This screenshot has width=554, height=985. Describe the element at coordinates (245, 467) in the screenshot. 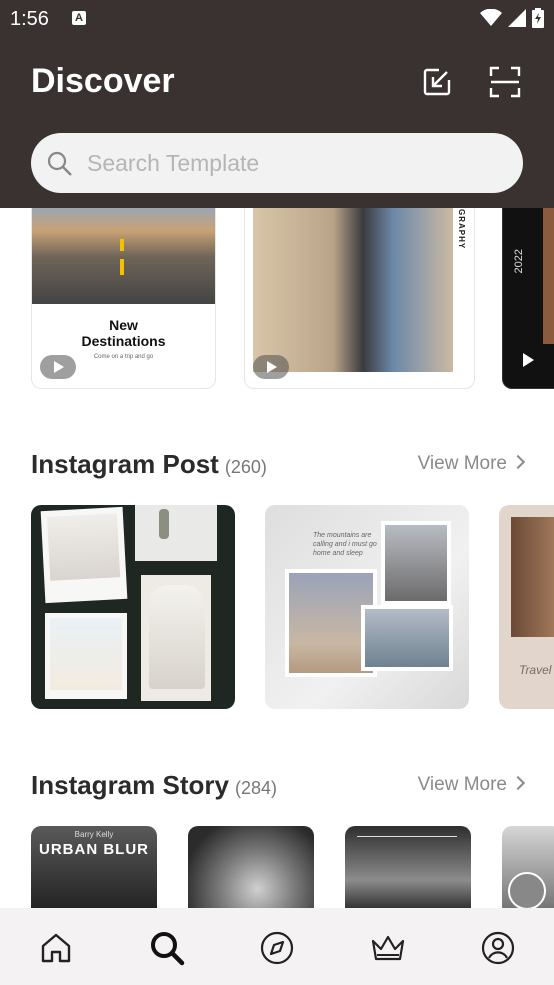

I see `section-count: (260)` at that location.